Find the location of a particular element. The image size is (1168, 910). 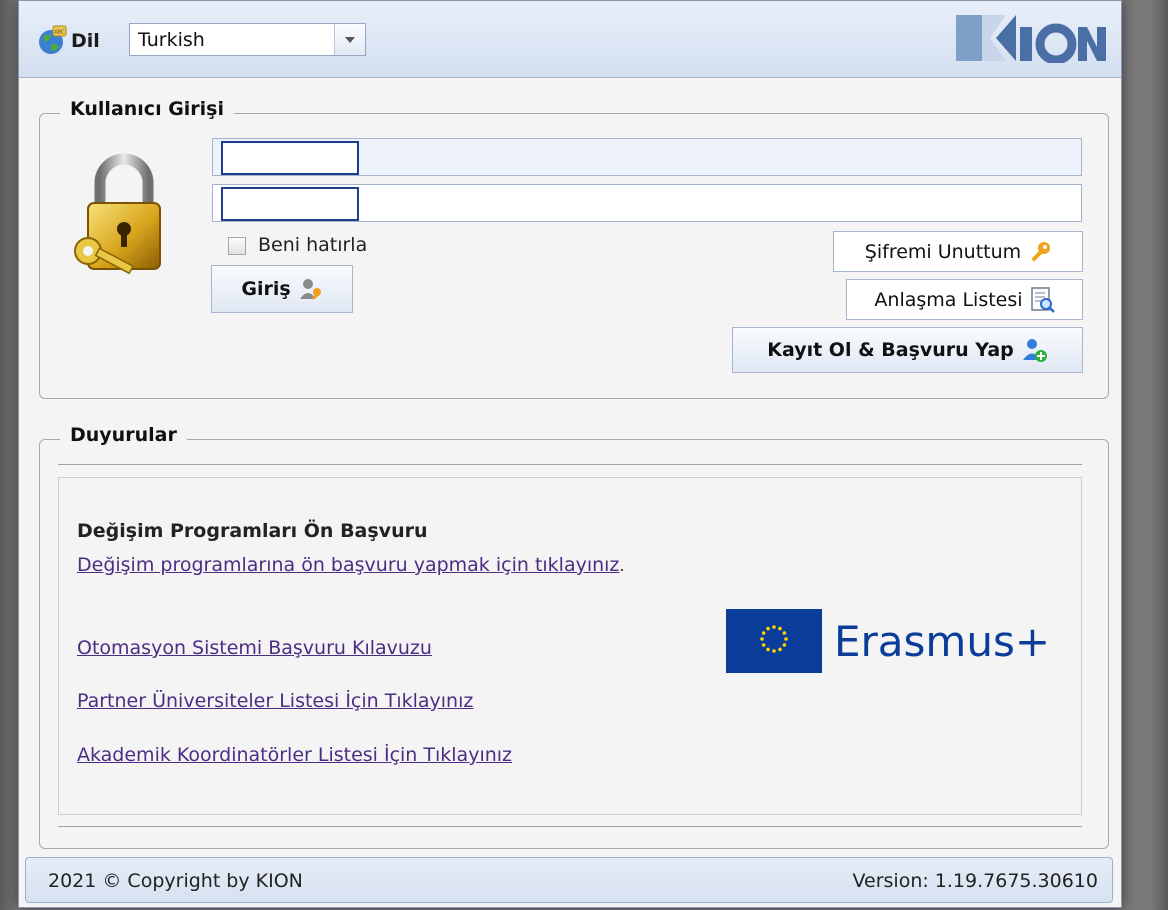

agreement-list-button: Anlaşma Listesi is located at coordinates (964, 299).